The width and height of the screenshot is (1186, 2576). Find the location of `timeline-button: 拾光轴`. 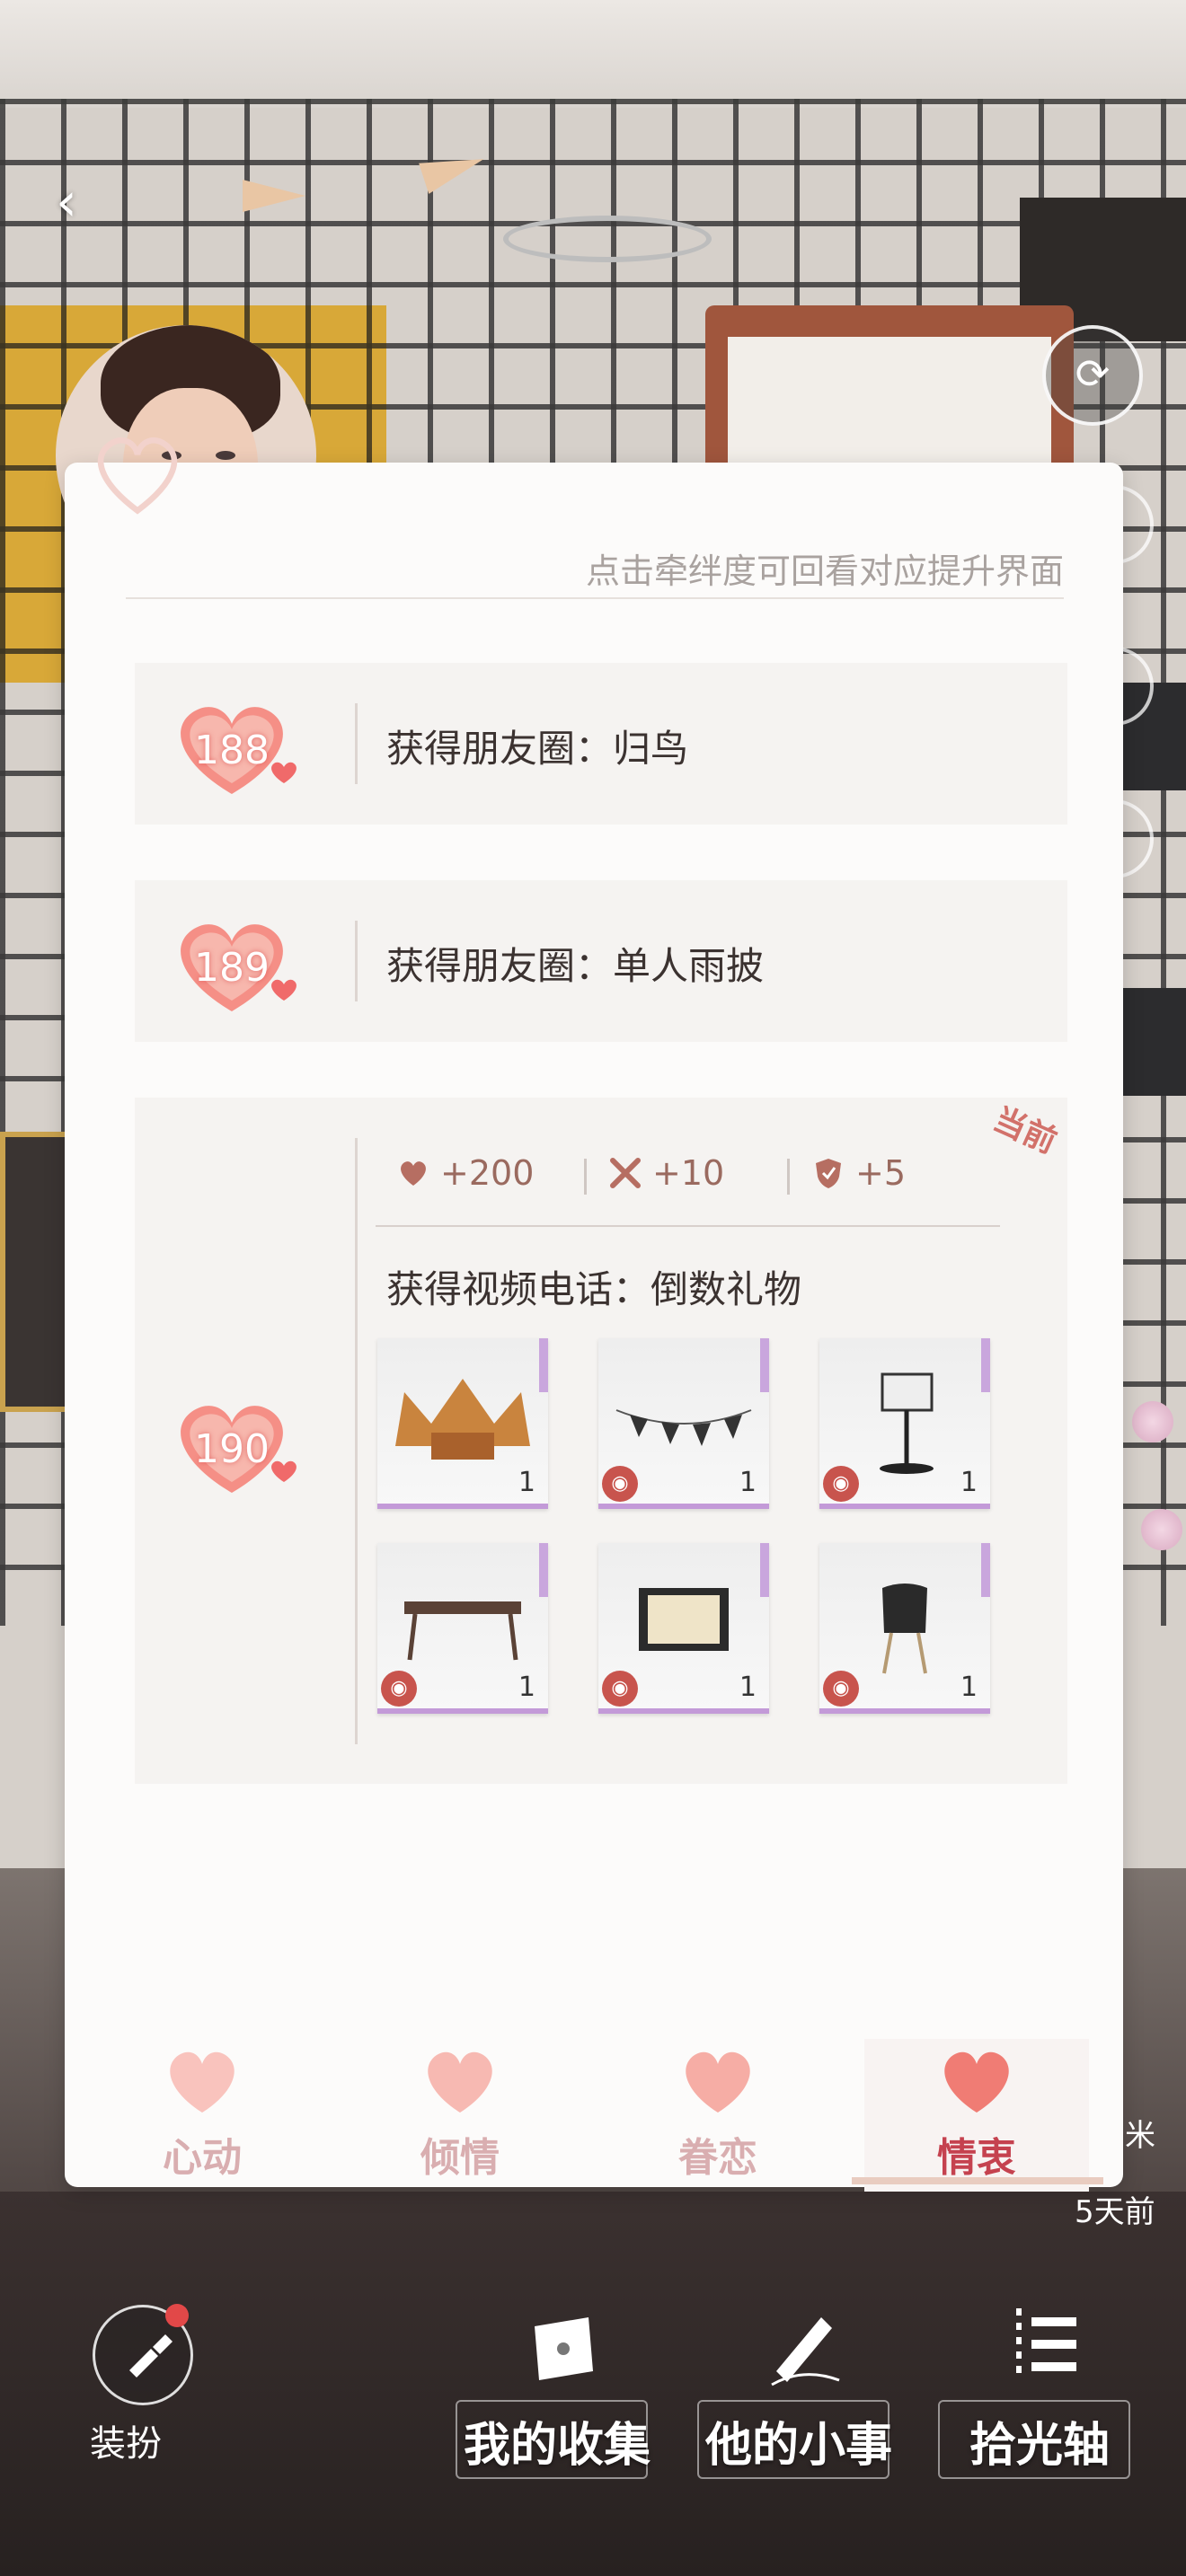

timeline-button: 拾光轴 is located at coordinates (1039, 2389).